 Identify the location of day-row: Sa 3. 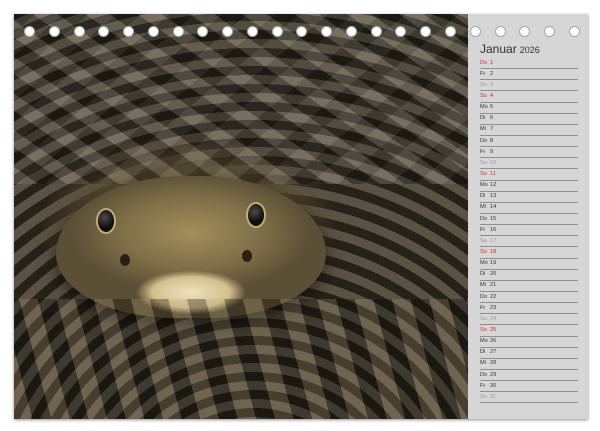
(529, 86).